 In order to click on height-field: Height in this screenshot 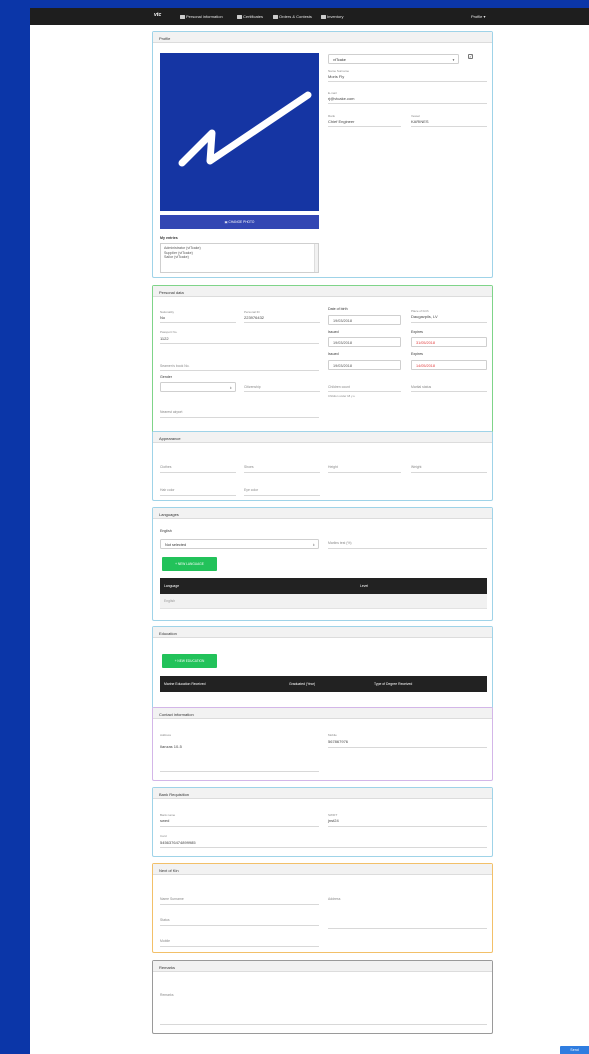, I will do `click(333, 467)`.